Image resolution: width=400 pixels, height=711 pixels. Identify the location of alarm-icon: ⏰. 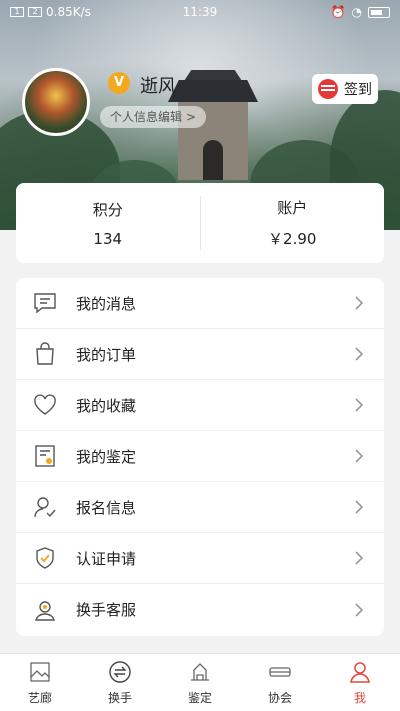
(338, 12).